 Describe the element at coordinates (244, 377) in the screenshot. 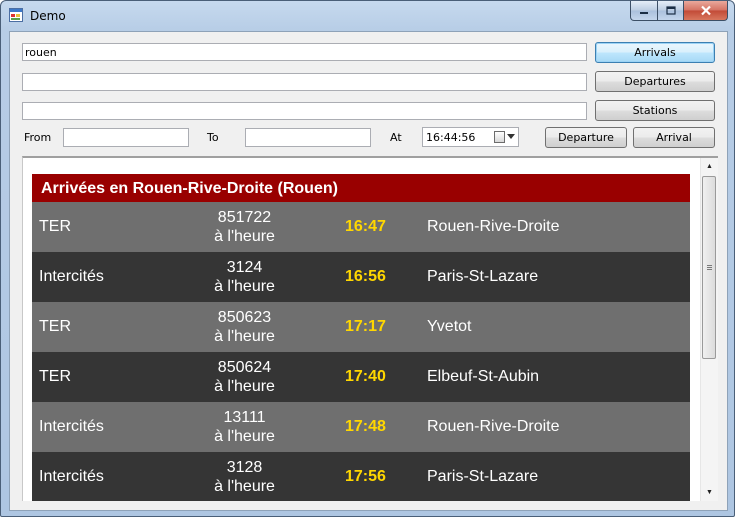

I see `train-number-cell: 850624 à l'heure` at that location.